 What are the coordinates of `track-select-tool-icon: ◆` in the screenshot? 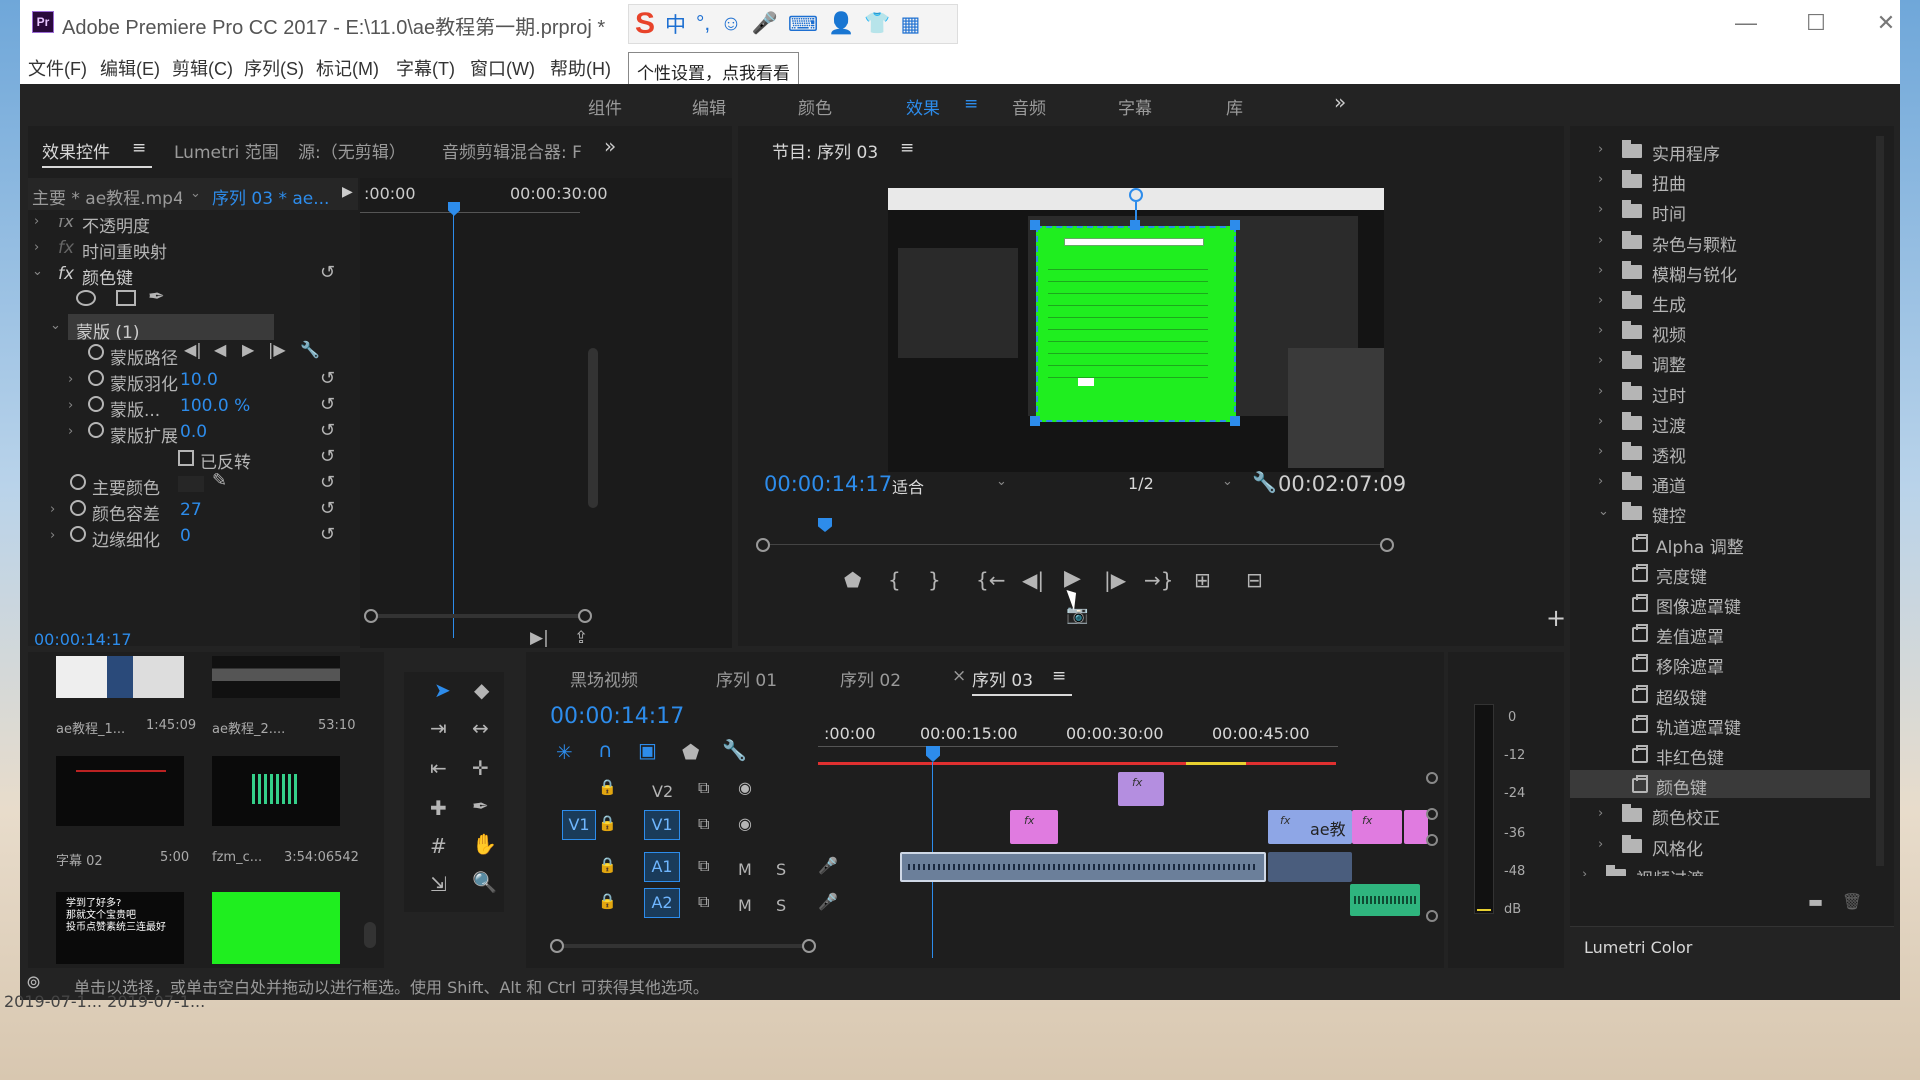 It's located at (481, 690).